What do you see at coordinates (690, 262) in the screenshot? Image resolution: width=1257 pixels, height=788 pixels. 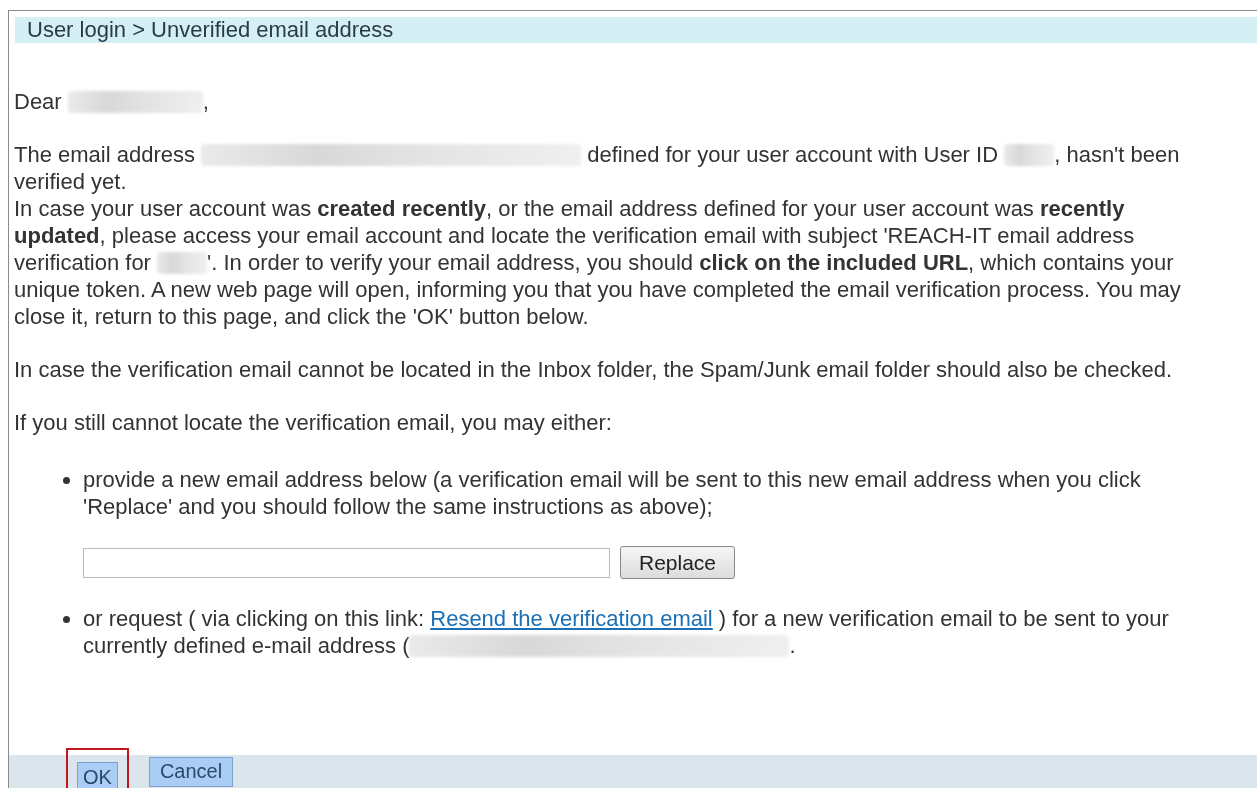 I see `message-text: '. In order to verify your email address, you should click on the included URL, which contains your` at bounding box center [690, 262].